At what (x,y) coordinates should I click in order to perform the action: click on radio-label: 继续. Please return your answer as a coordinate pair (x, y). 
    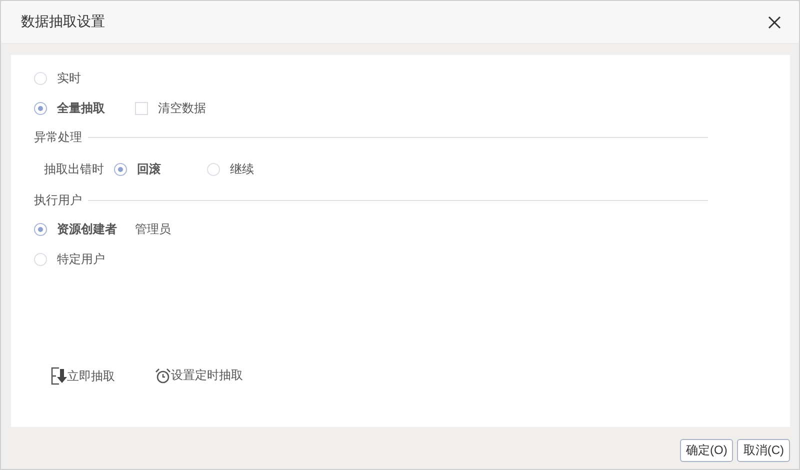
    Looking at the image, I should click on (242, 169).